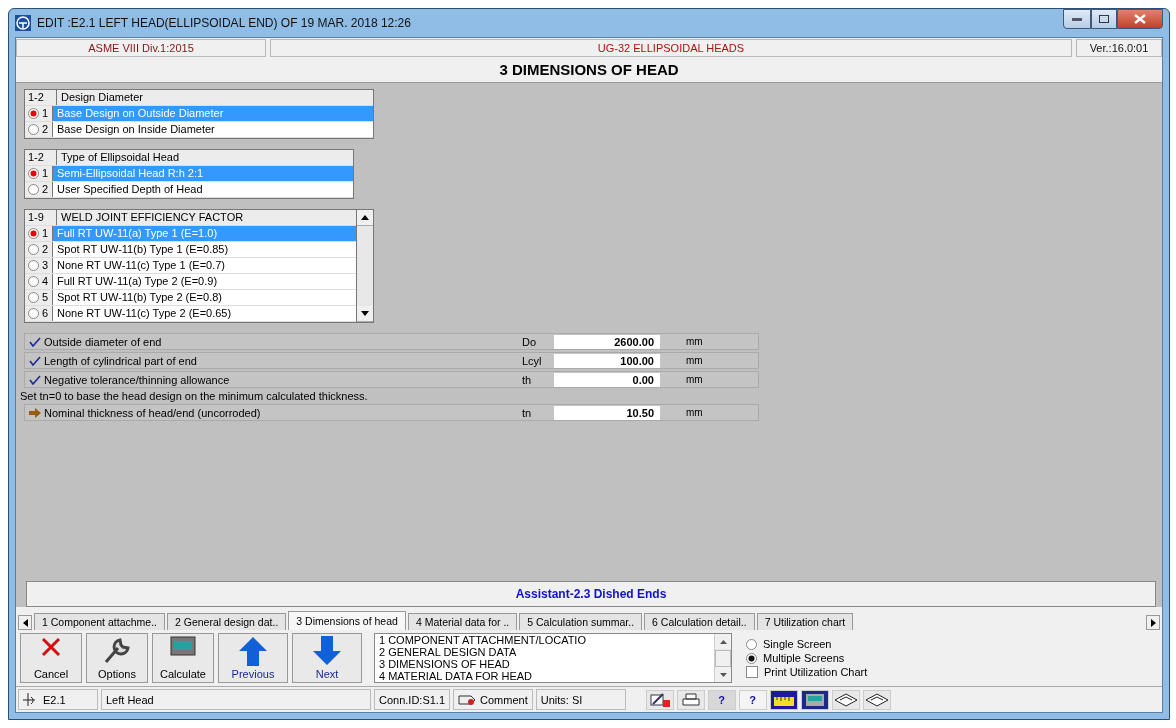  What do you see at coordinates (581, 621) in the screenshot?
I see `tab: 5 Calculation summar..` at bounding box center [581, 621].